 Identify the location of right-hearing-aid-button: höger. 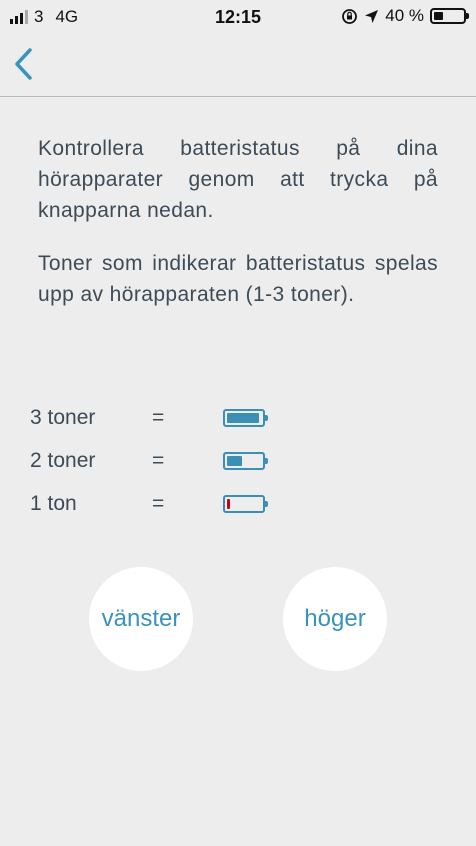
(335, 619).